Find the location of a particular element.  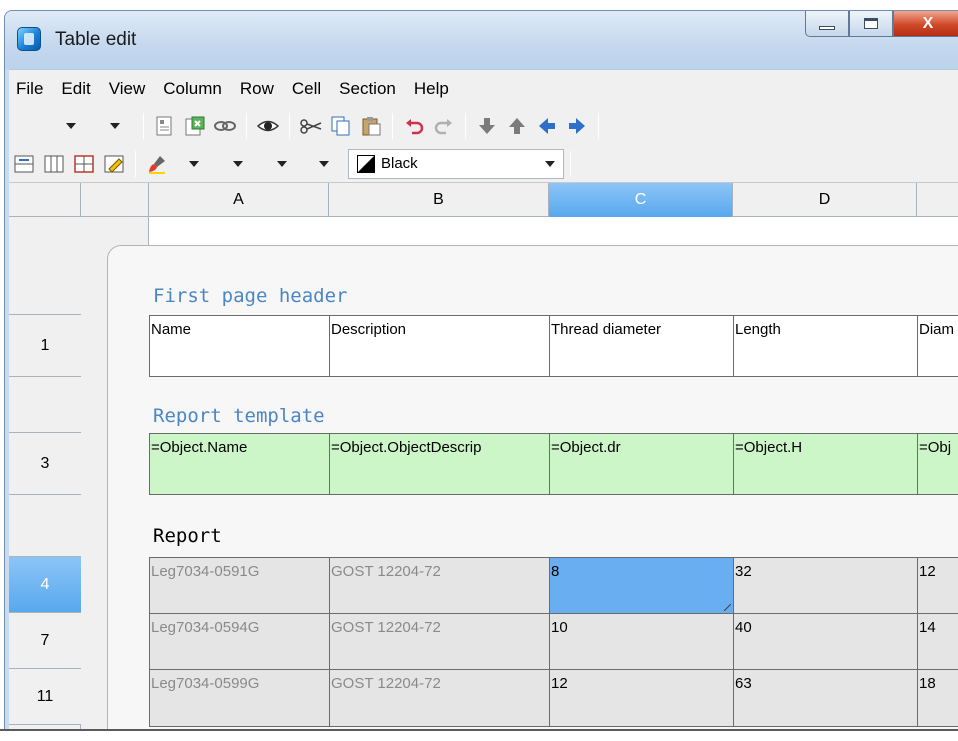

merge-cells-icon is located at coordinates (24, 163).